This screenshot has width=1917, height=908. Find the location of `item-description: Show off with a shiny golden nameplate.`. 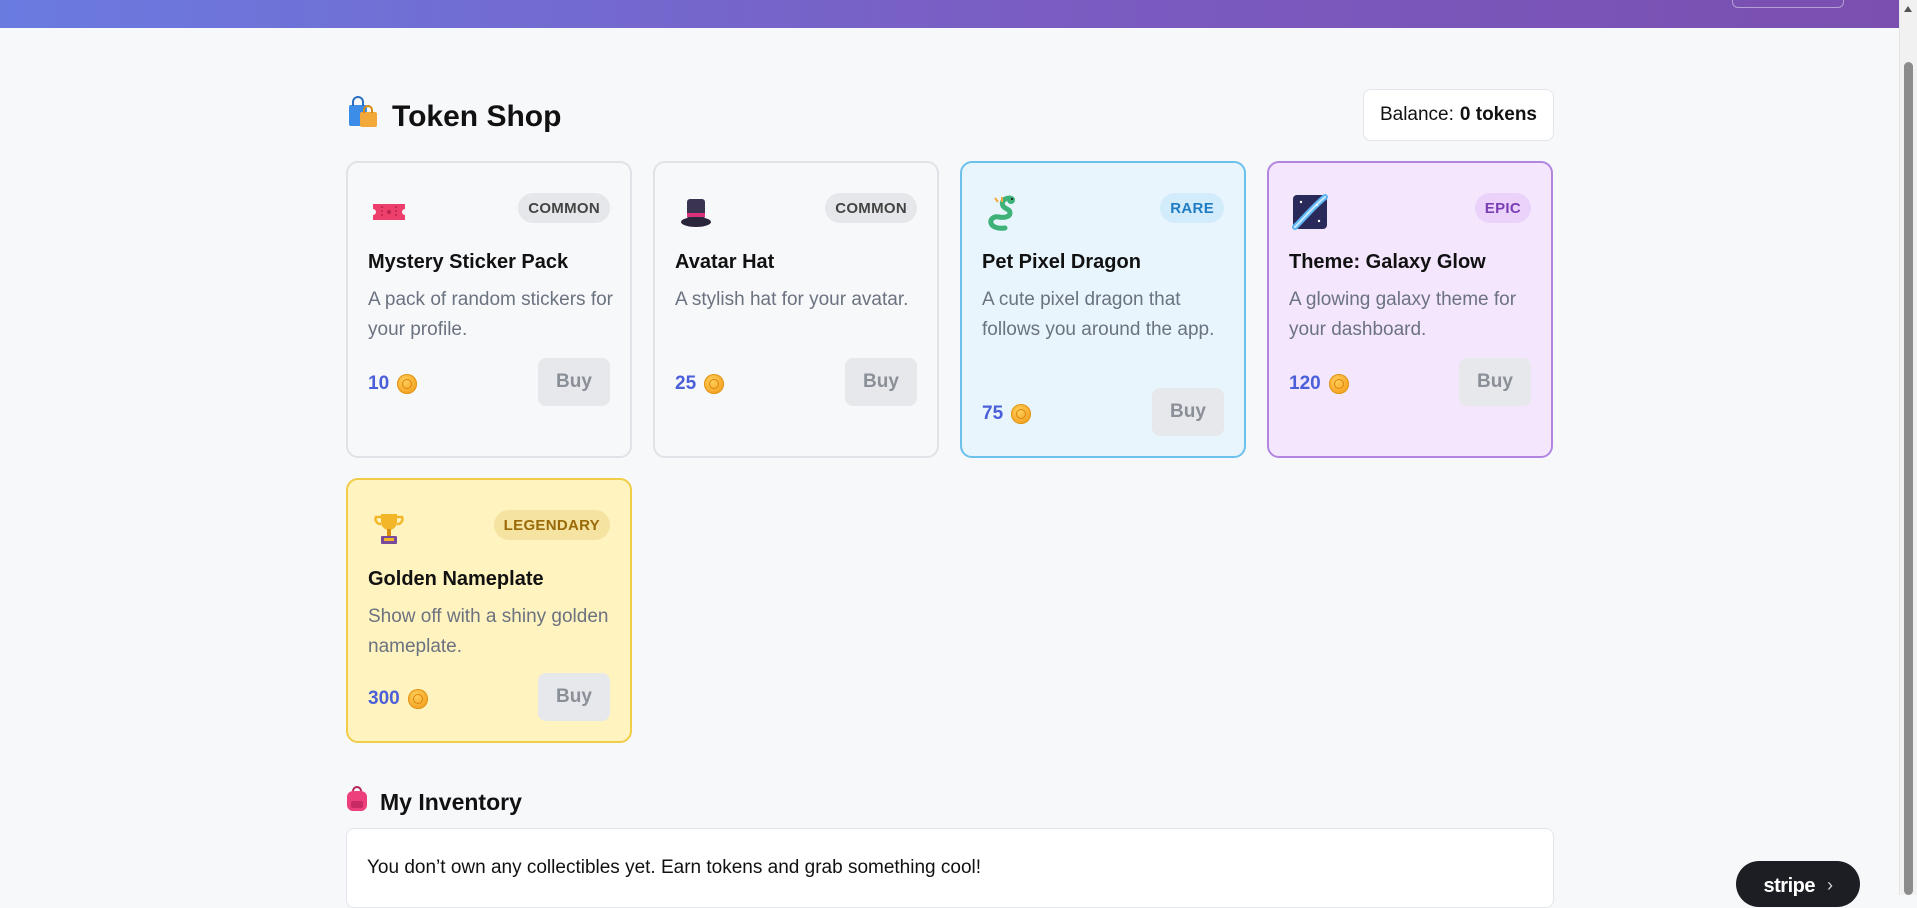

item-description: Show off with a shiny golden nameplate. is located at coordinates (488, 631).